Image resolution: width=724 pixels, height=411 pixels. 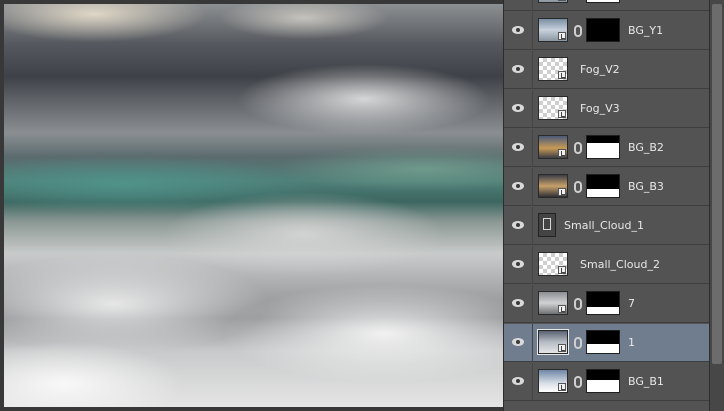 I want to click on layer-name: Small_Cloud_1, so click(x=604, y=226).